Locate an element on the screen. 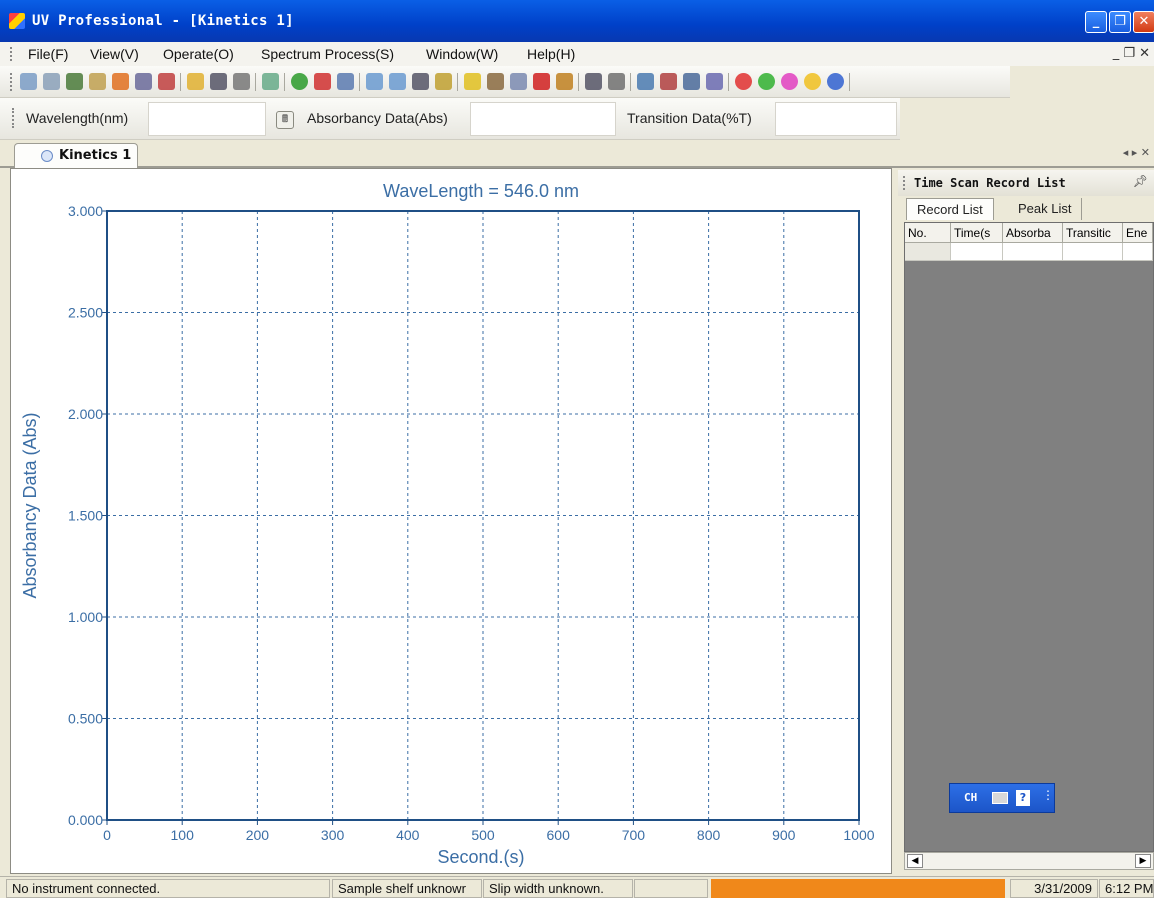 The width and height of the screenshot is (1154, 898). scroll-left-icon: ◀ is located at coordinates (915, 861).